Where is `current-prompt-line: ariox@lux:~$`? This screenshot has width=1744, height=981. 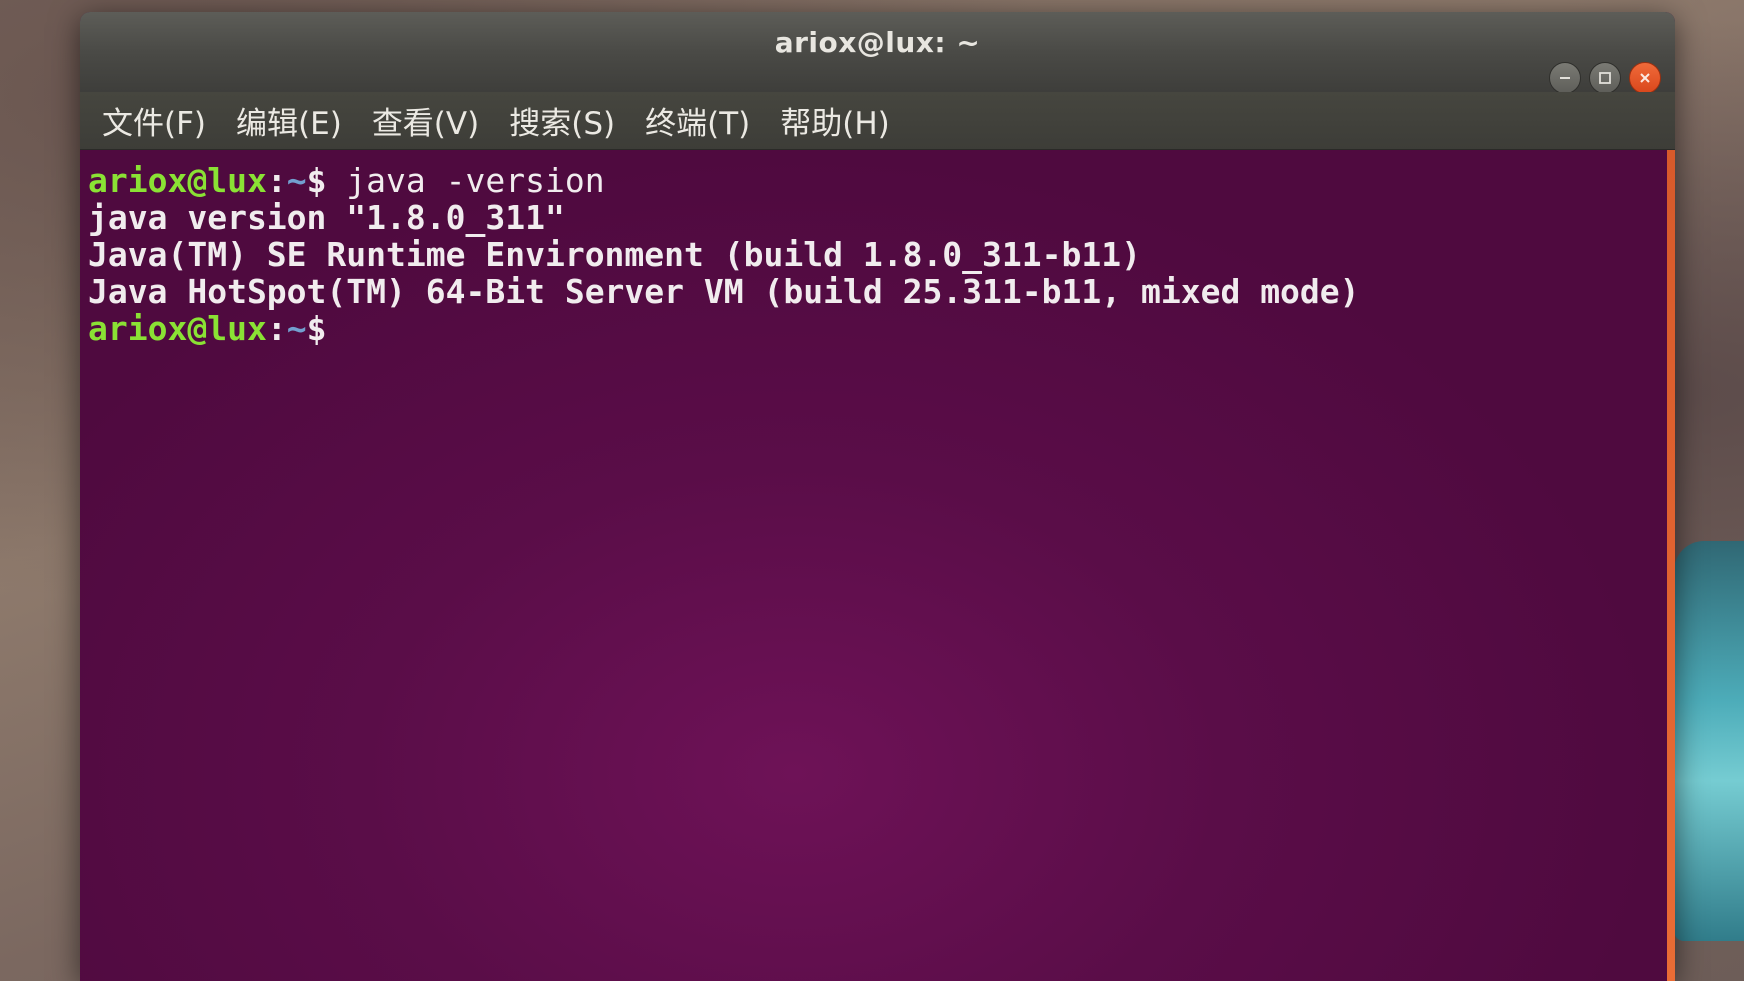 current-prompt-line: ariox@lux:~$ is located at coordinates (877, 328).